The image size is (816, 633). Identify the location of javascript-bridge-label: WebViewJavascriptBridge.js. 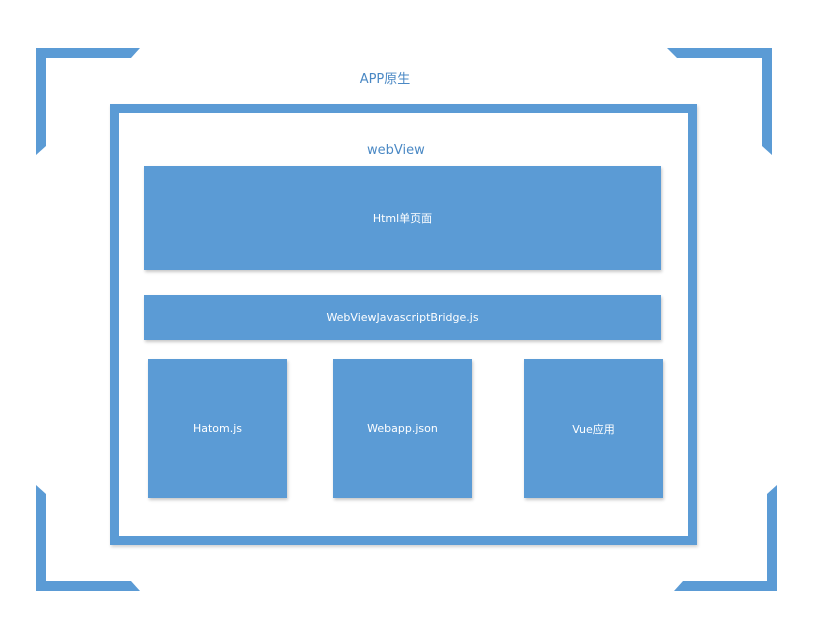
(402, 317).